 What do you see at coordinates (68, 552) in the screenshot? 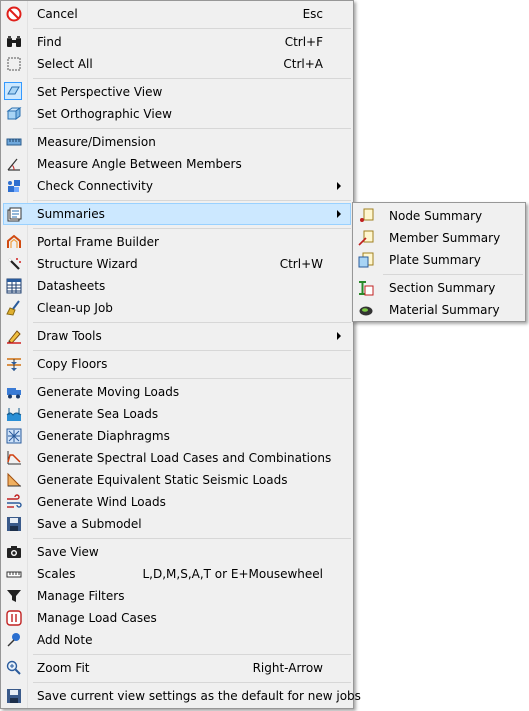
I see `menu-item-label: Save View` at bounding box center [68, 552].